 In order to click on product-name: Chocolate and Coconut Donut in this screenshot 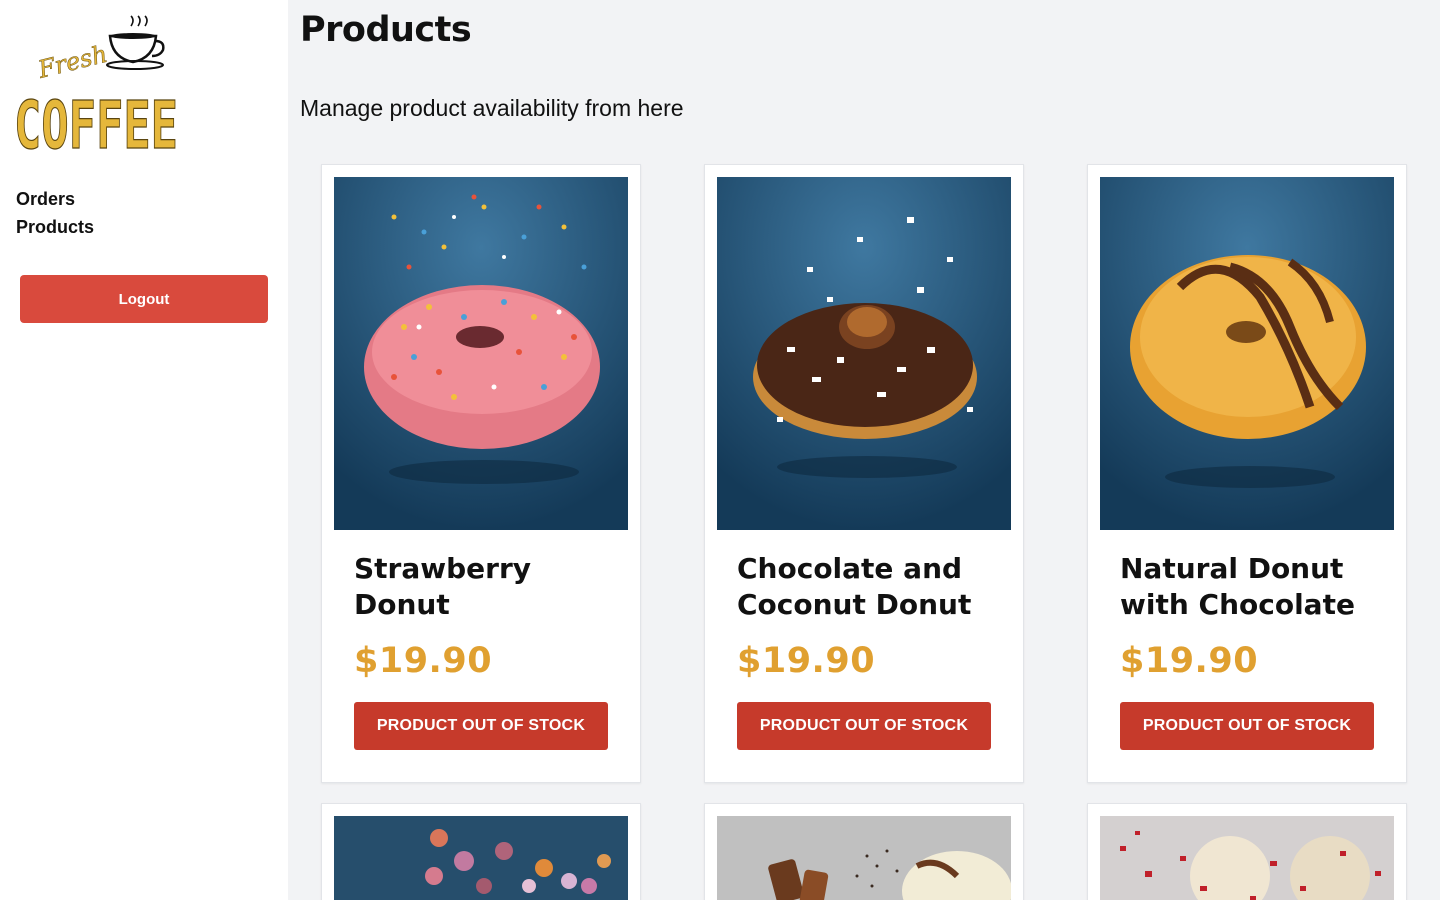, I will do `click(854, 586)`.